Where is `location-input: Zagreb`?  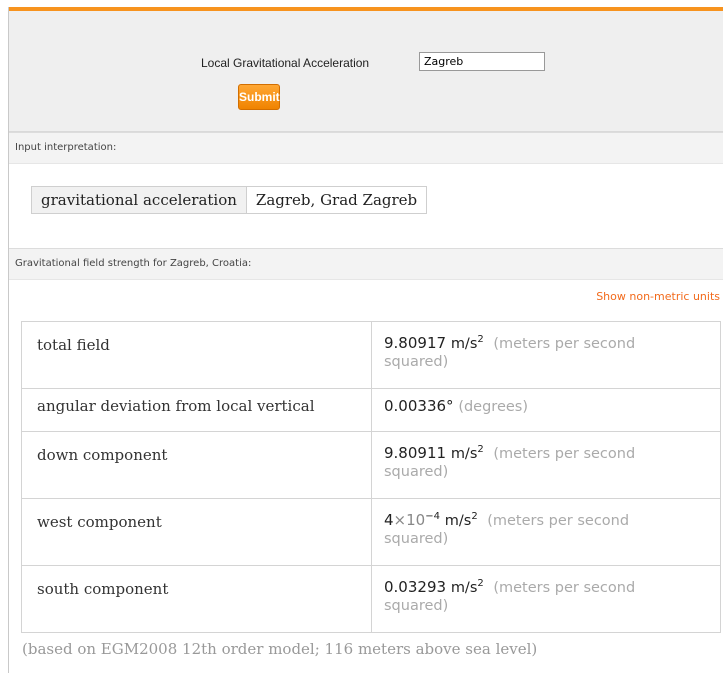 location-input: Zagreb is located at coordinates (482, 61).